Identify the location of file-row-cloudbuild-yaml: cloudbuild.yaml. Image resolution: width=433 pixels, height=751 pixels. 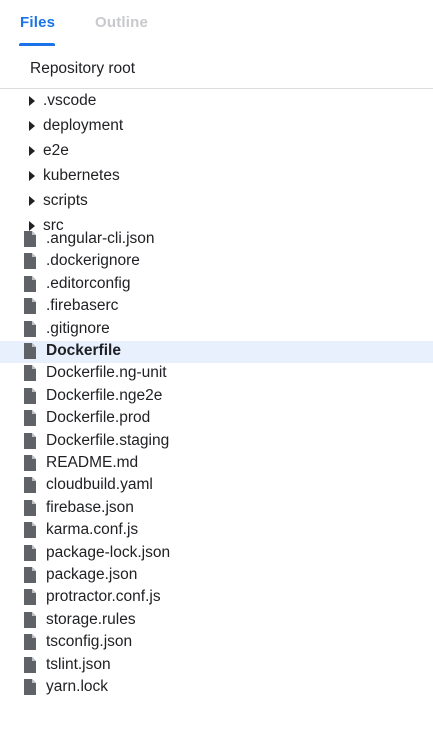
(216, 486).